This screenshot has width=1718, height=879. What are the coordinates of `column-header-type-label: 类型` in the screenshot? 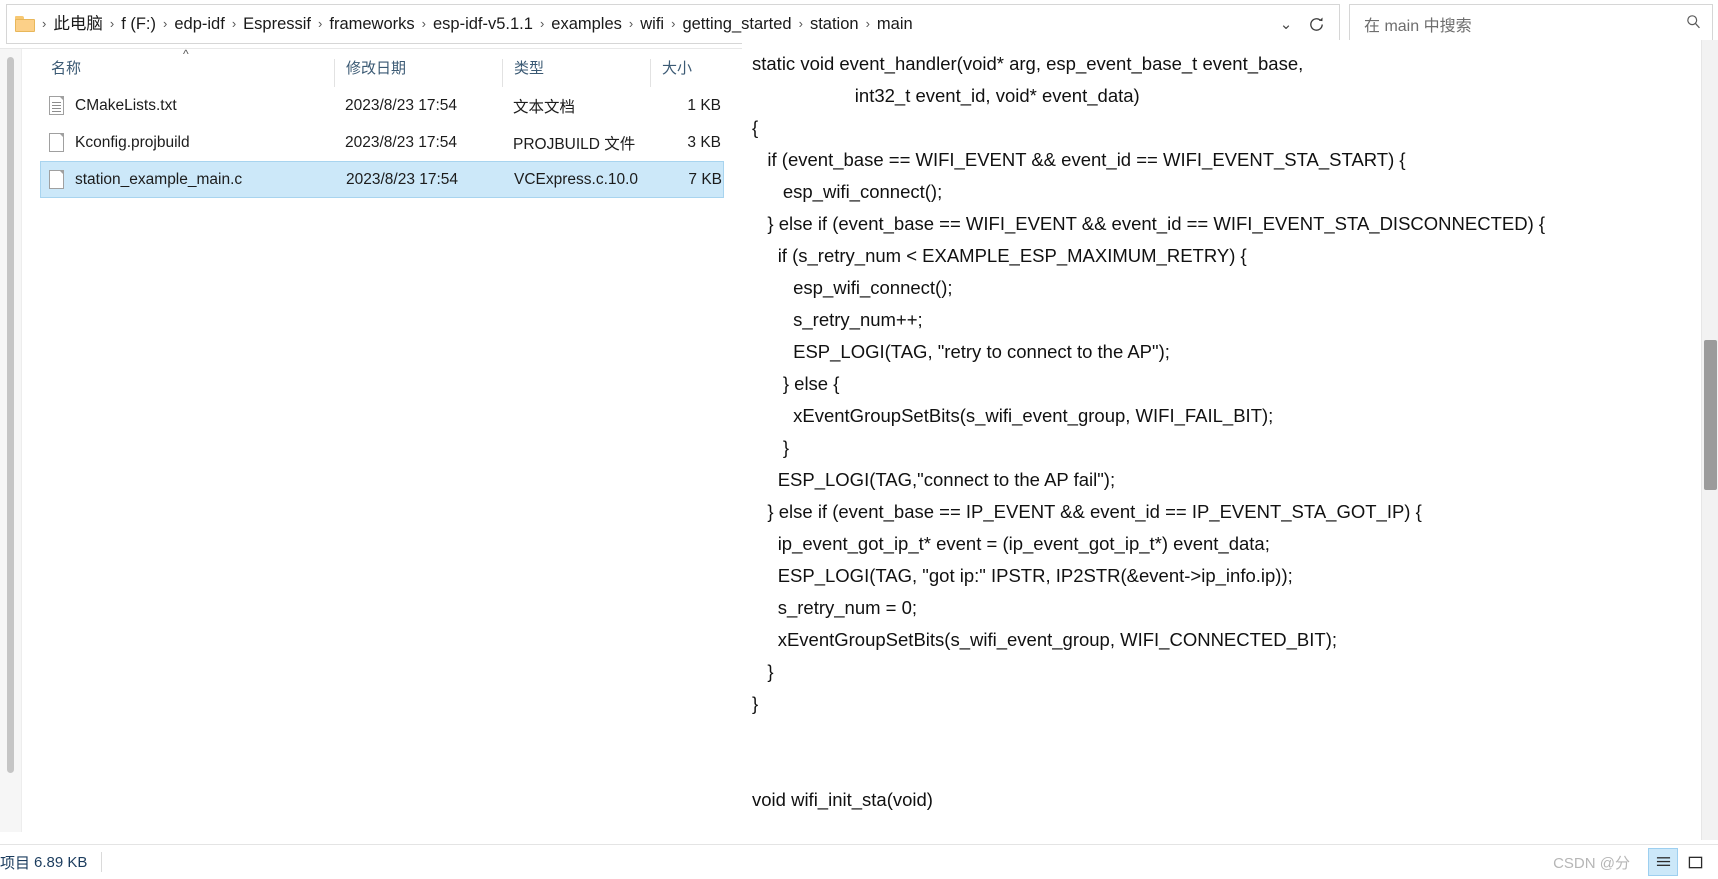 It's located at (529, 68).